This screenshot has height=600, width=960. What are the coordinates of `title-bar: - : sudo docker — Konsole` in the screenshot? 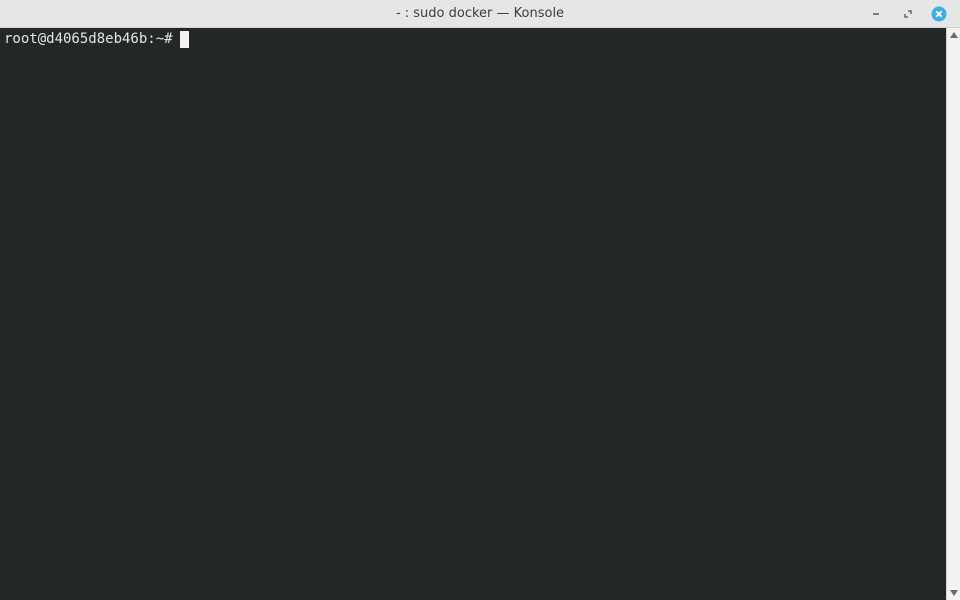 It's located at (480, 14).